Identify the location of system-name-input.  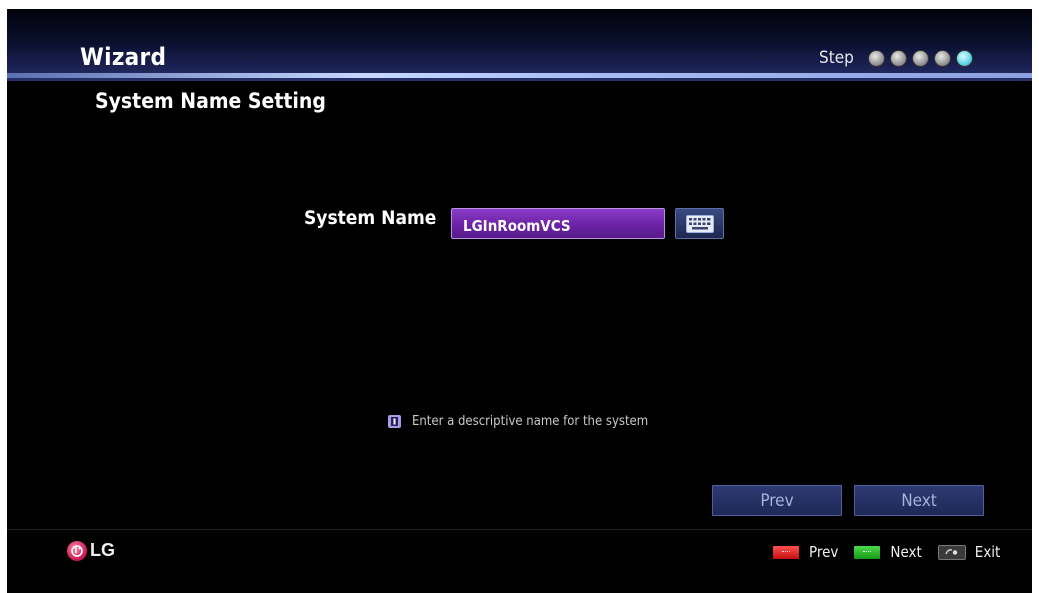
(558, 223).